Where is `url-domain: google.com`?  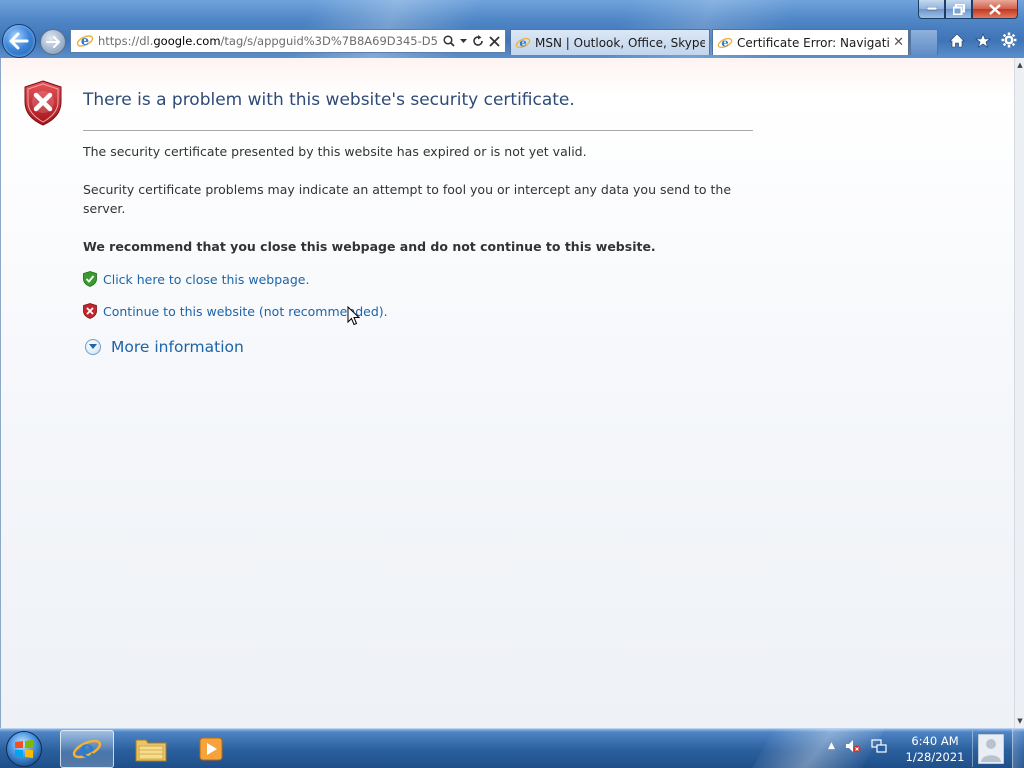 url-domain: google.com is located at coordinates (187, 41).